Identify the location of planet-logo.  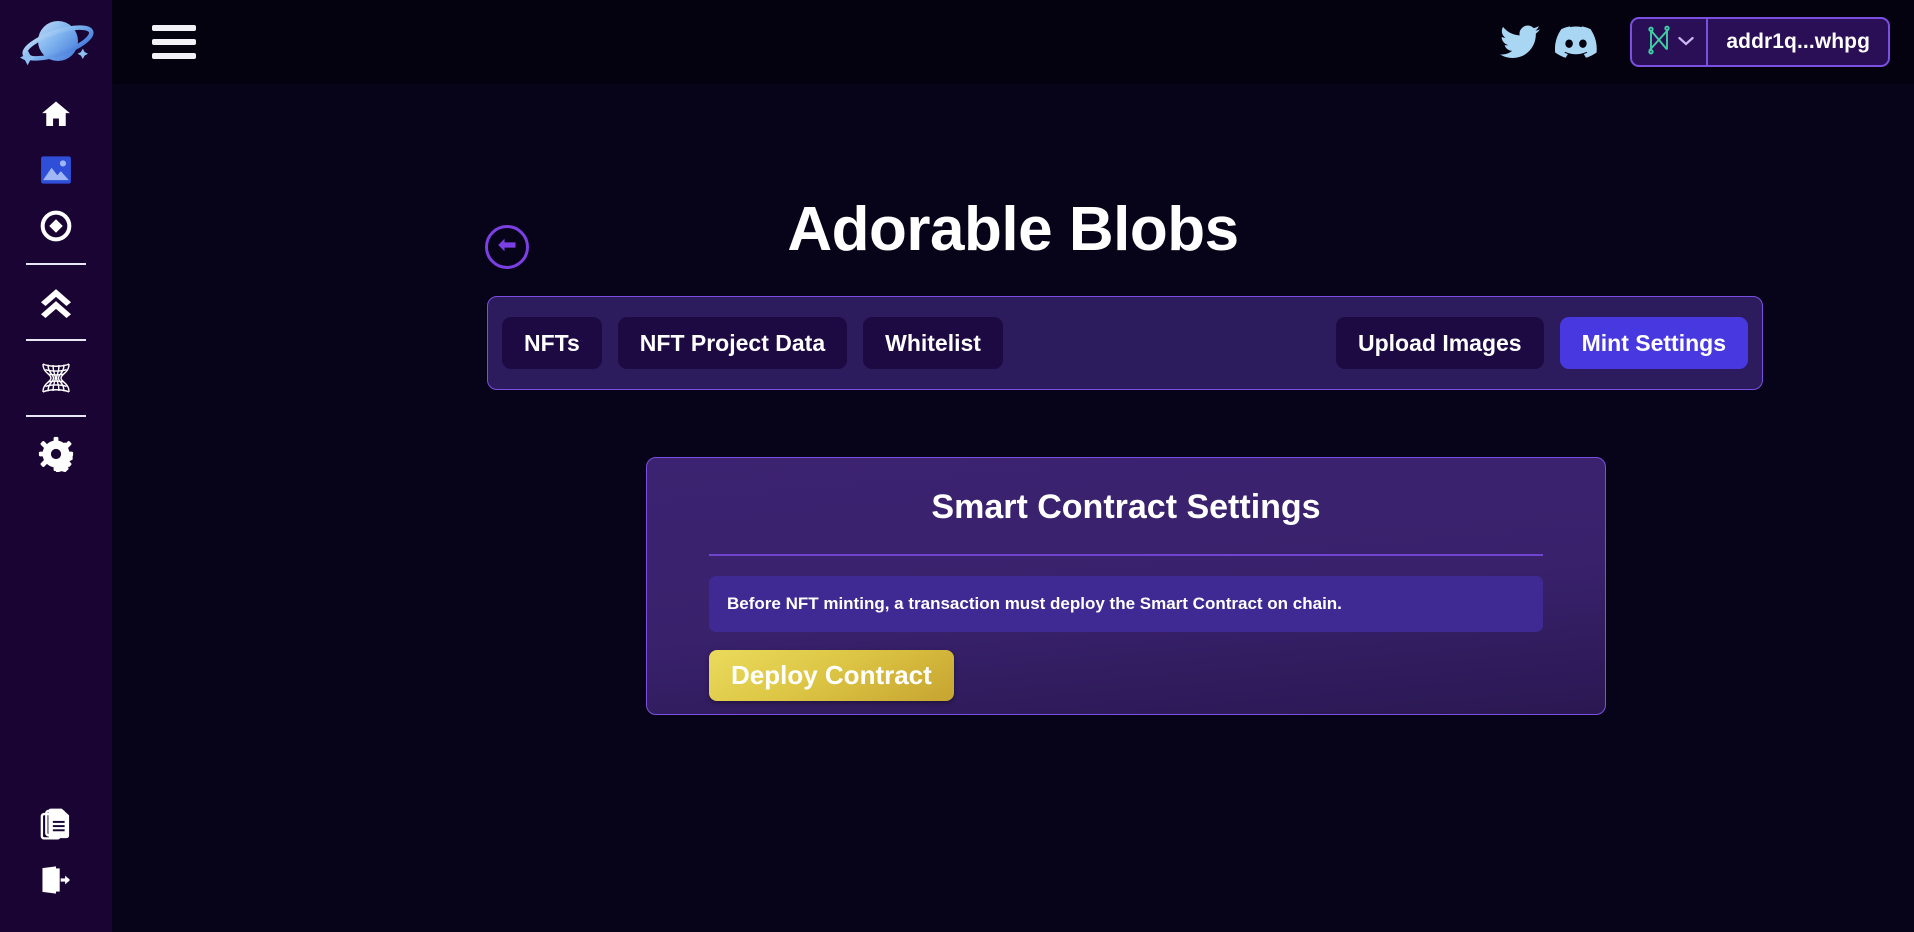
(56, 43).